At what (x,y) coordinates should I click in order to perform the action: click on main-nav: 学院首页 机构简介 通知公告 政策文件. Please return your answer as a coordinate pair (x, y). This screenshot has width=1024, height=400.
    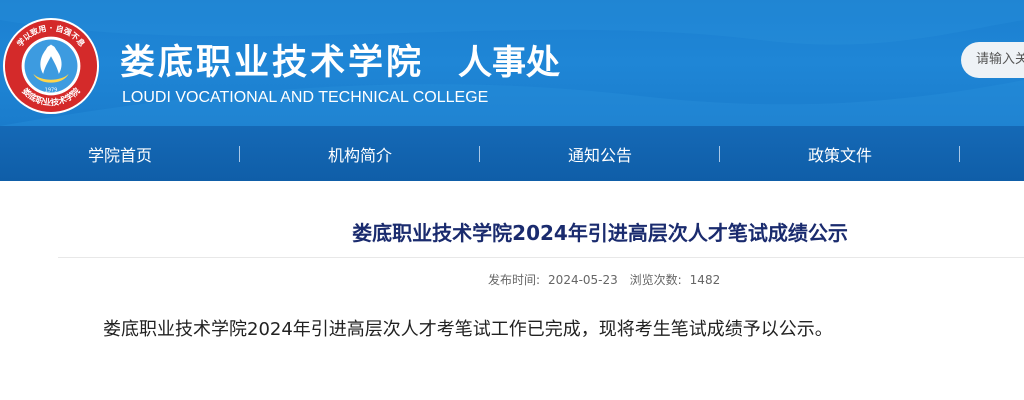
    Looking at the image, I should click on (512, 153).